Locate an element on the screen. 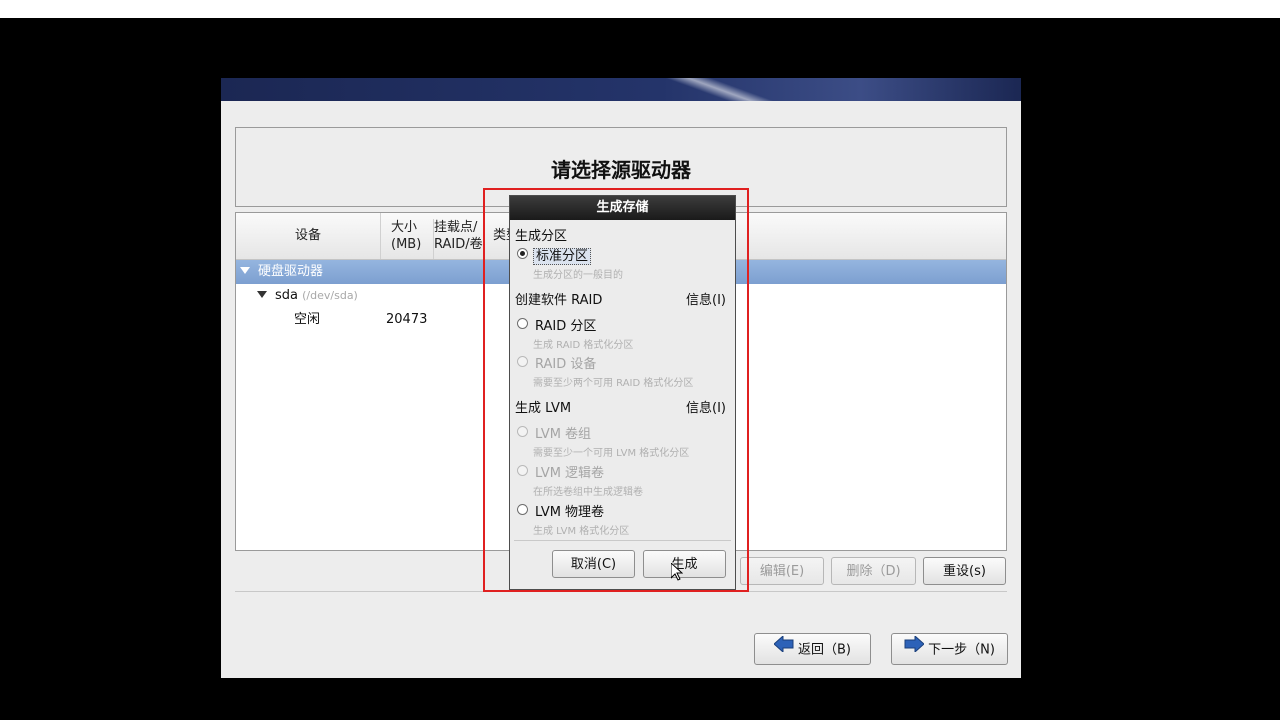  installer-banner is located at coordinates (621, 89).